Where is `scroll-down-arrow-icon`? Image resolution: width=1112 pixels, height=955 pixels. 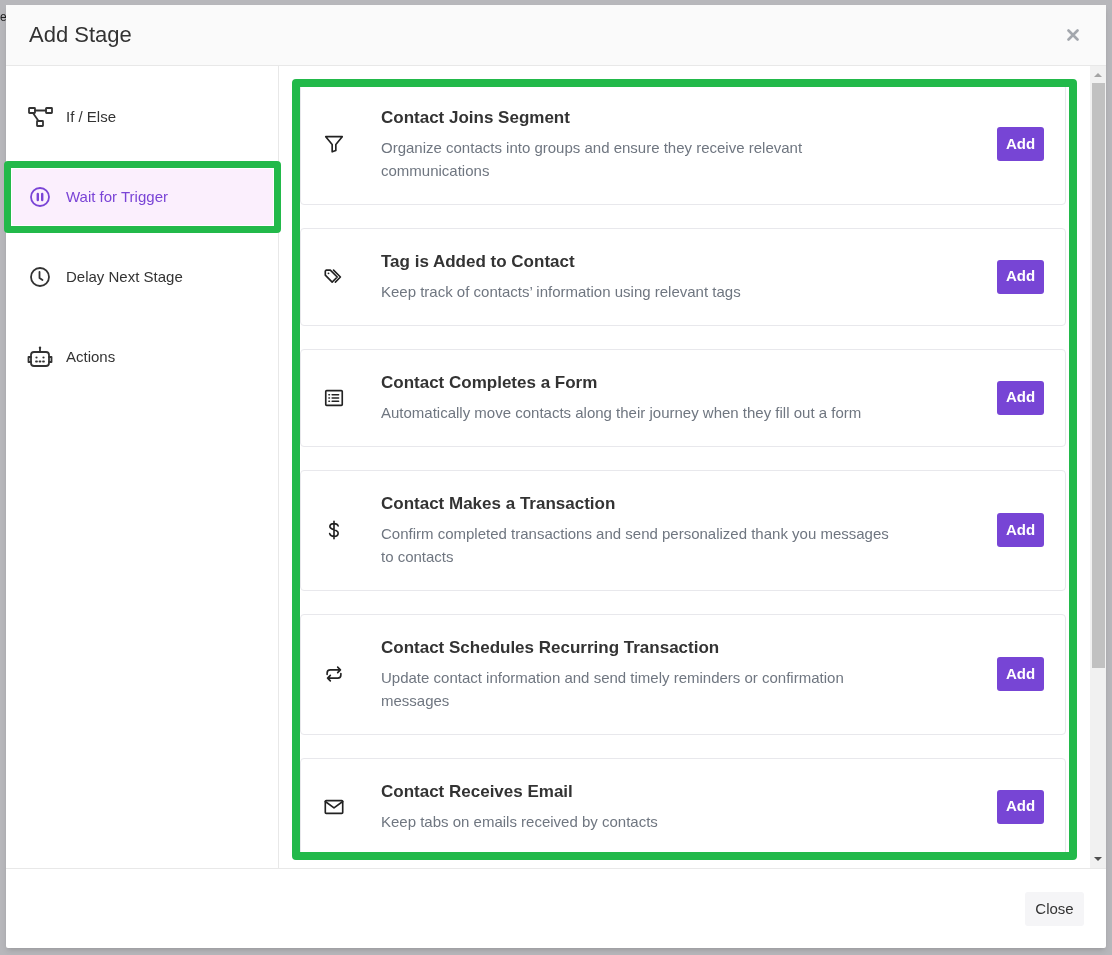 scroll-down-arrow-icon is located at coordinates (1098, 859).